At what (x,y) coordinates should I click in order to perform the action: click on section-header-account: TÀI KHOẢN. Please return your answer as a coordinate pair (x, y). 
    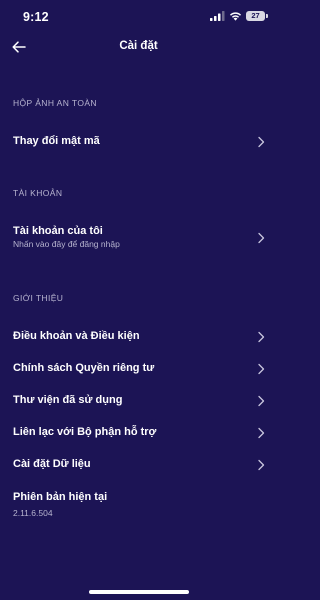
    Looking at the image, I should click on (38, 193).